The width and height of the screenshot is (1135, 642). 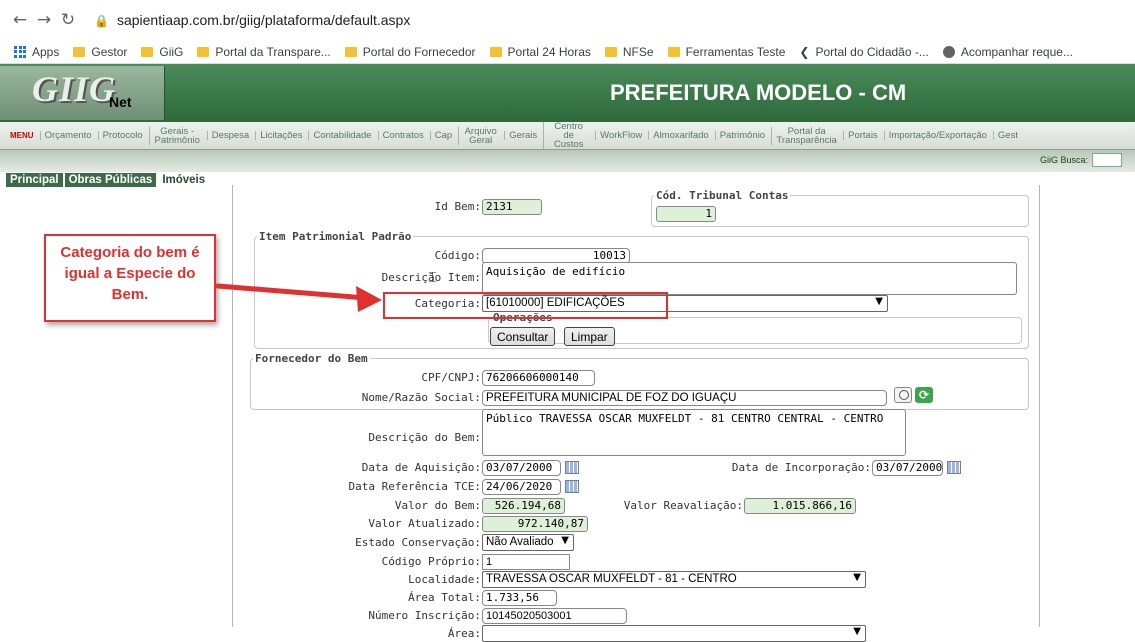 I want to click on menu-item-importacao-exportacao: Importação/Exportação, so click(x=935, y=135).